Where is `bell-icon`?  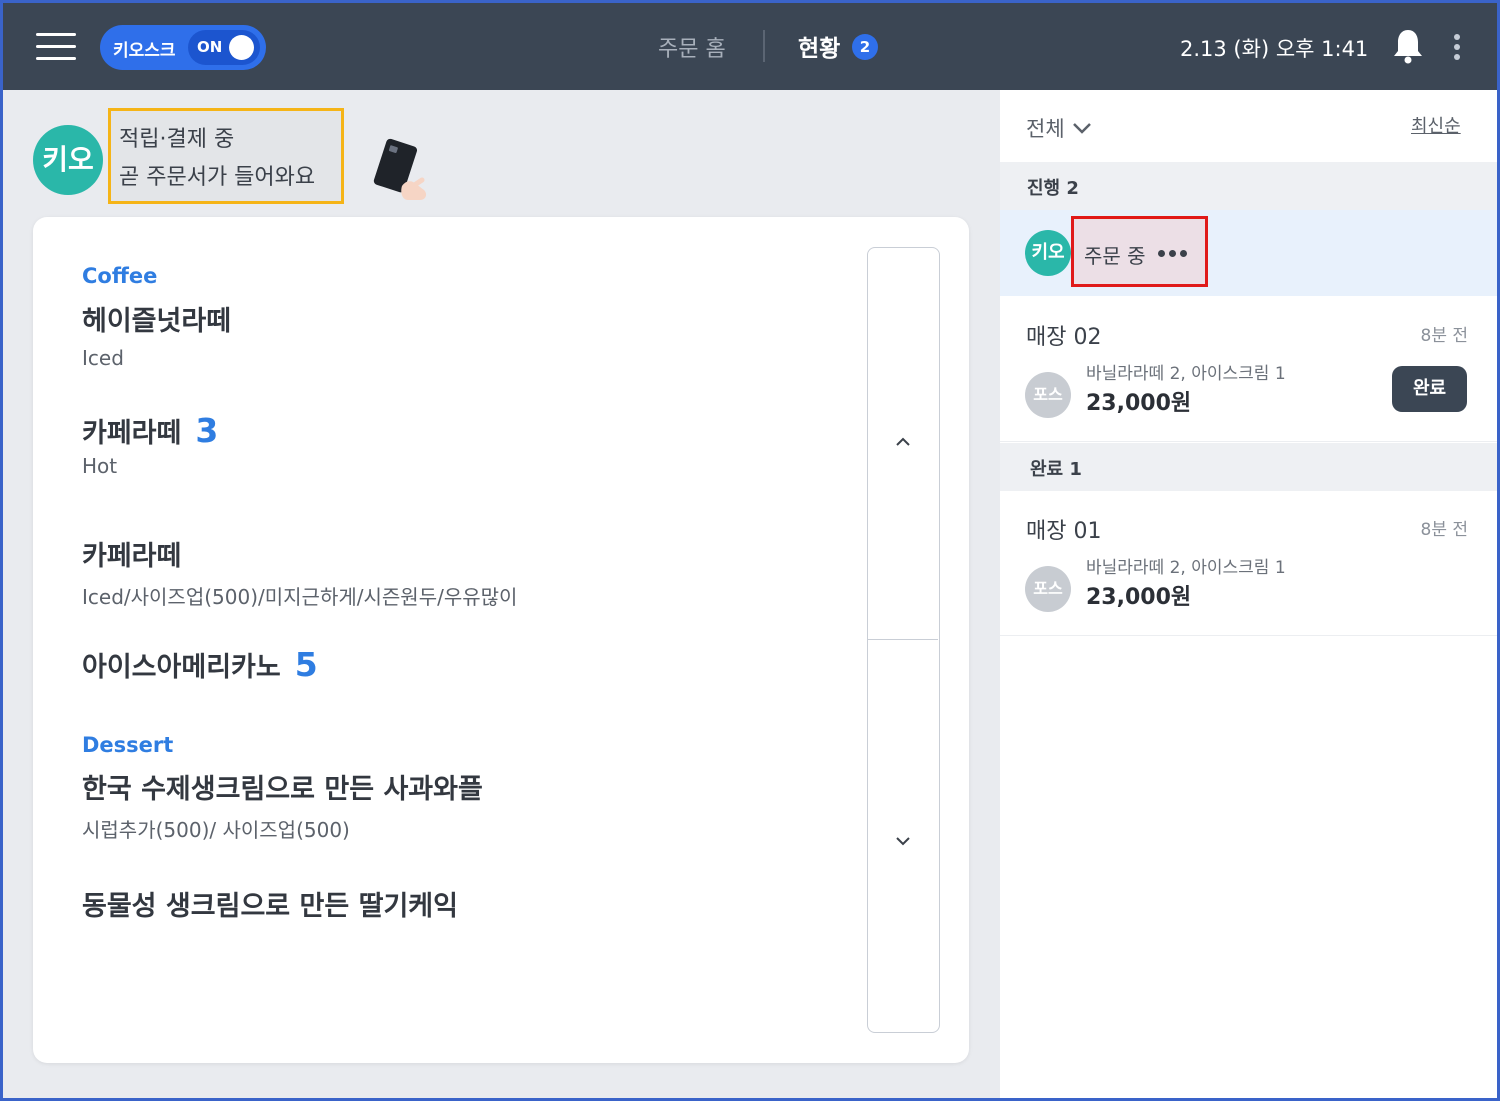 bell-icon is located at coordinates (1408, 46).